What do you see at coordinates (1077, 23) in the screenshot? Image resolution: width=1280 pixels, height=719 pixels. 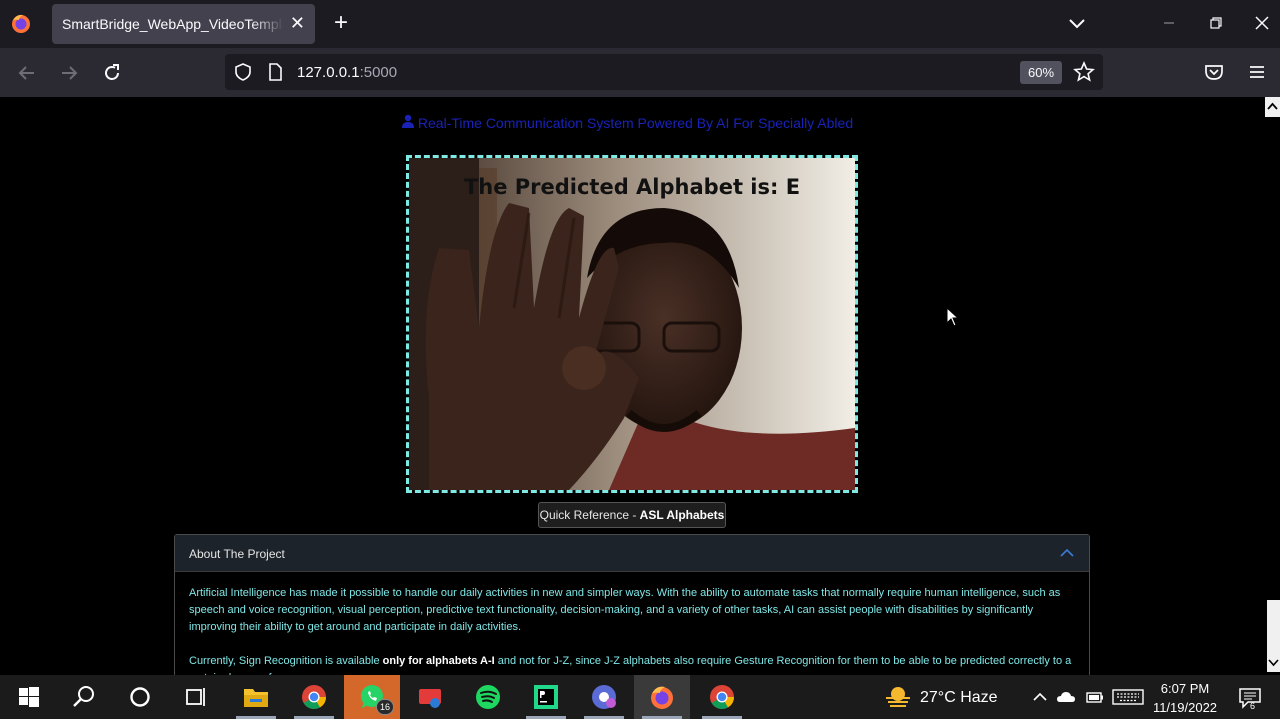 I see `list-all-tabs-icon` at bounding box center [1077, 23].